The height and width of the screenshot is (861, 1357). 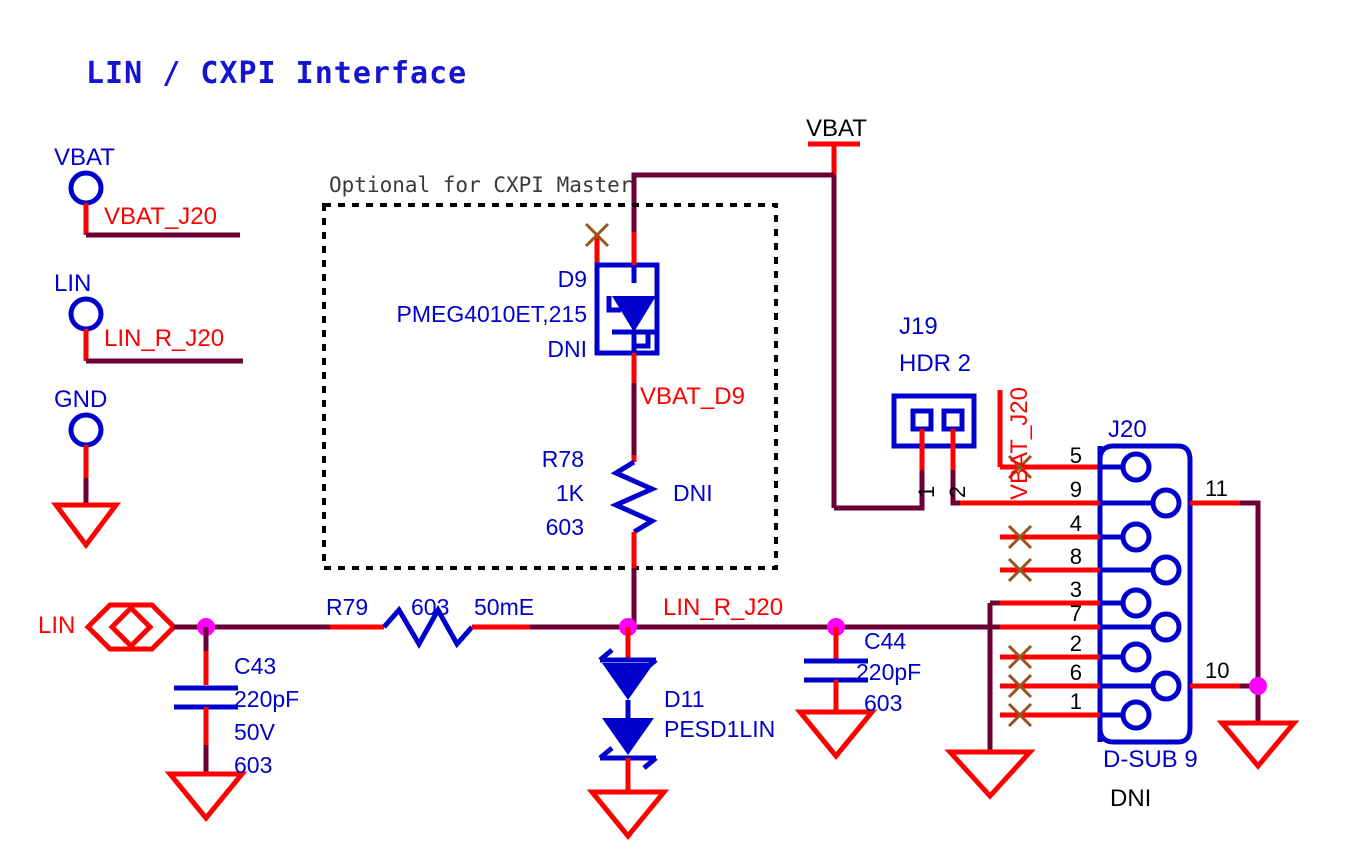 I want to click on r78-value: 1K, so click(x=569, y=493).